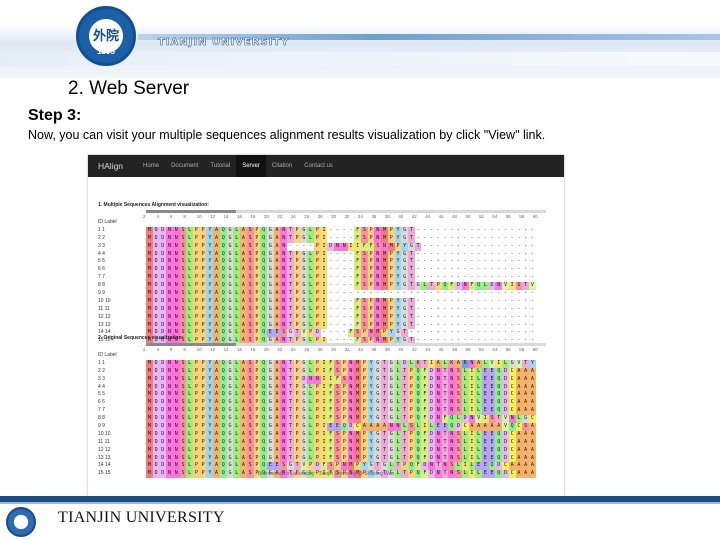 This screenshot has height=540, width=720. I want to click on msa-scrollbar, so click(346, 211).